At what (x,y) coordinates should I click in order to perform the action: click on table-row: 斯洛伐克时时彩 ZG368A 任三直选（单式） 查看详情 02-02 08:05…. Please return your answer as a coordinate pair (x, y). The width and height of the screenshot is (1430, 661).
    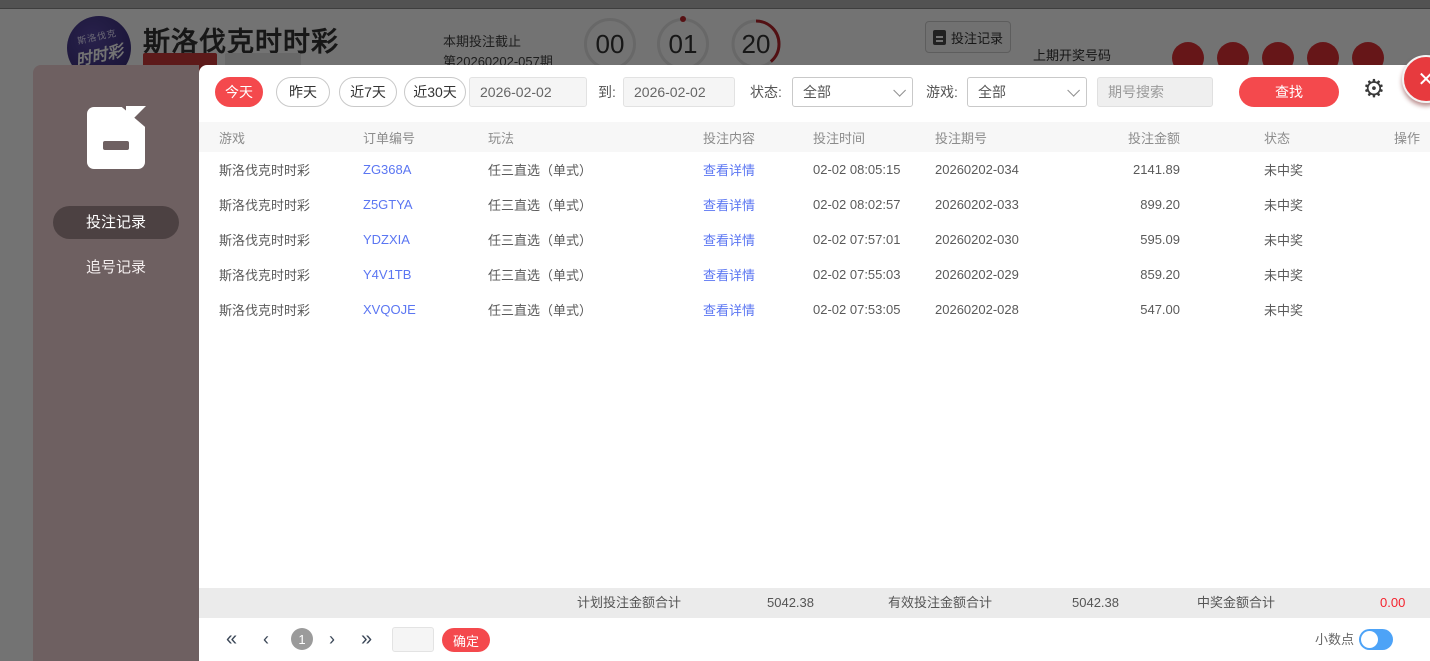
    Looking at the image, I should click on (814, 169).